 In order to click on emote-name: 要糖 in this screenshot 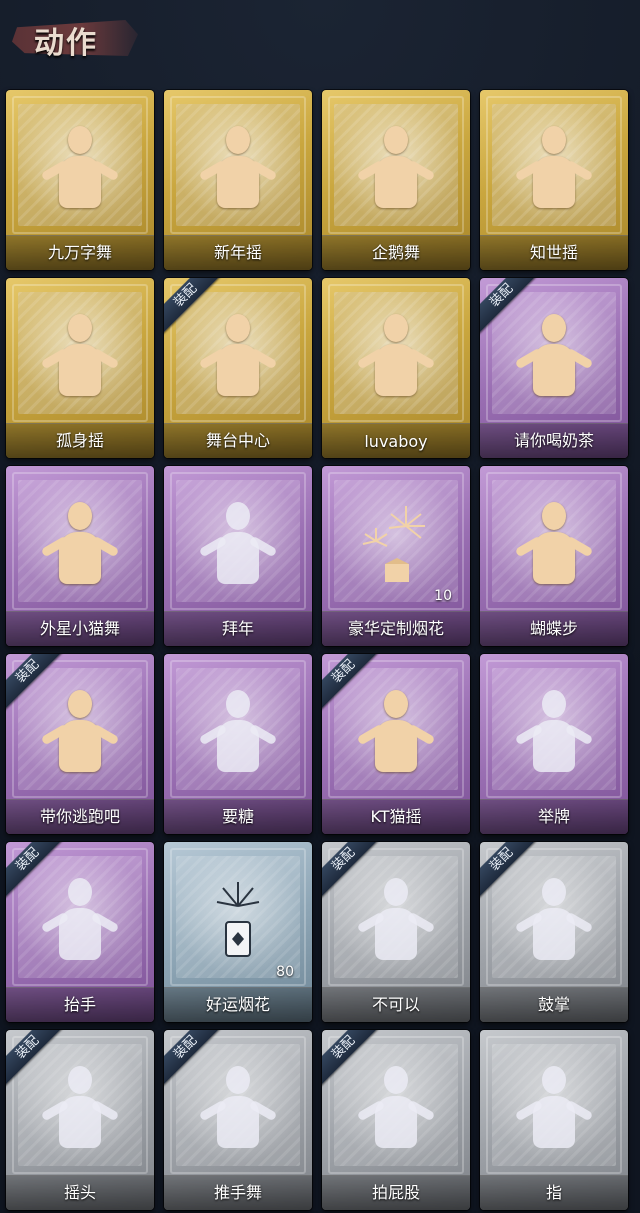, I will do `click(237, 816)`.